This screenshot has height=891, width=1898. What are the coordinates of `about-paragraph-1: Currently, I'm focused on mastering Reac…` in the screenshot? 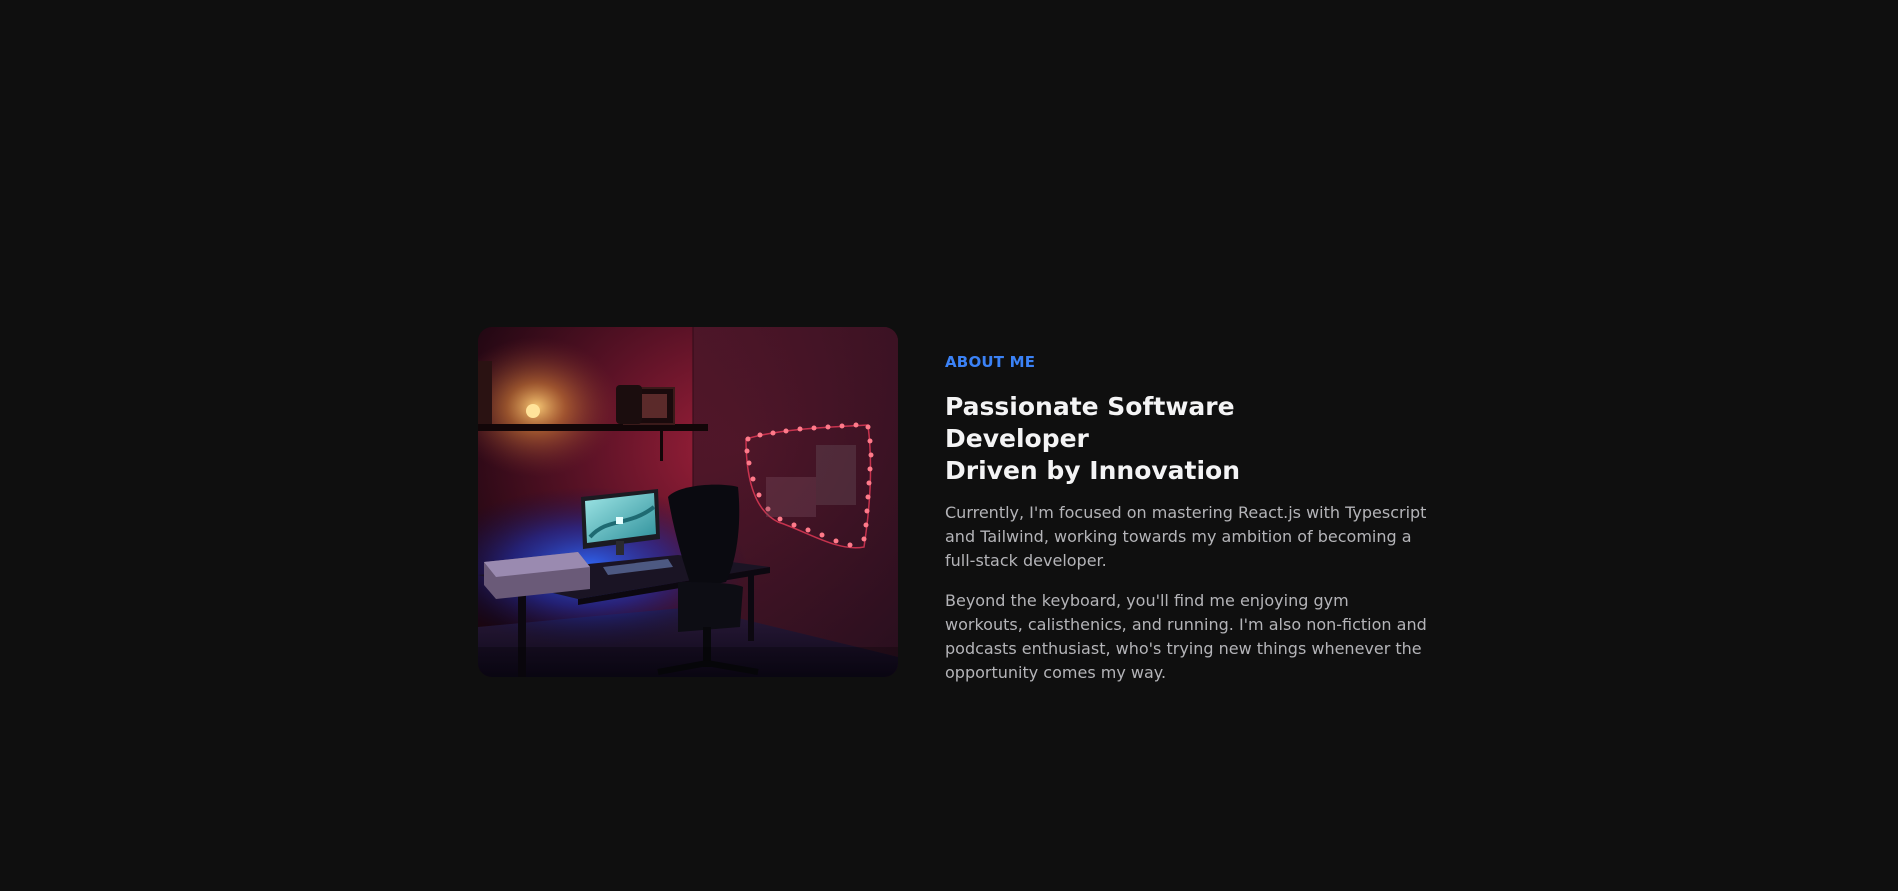 It's located at (1186, 536).